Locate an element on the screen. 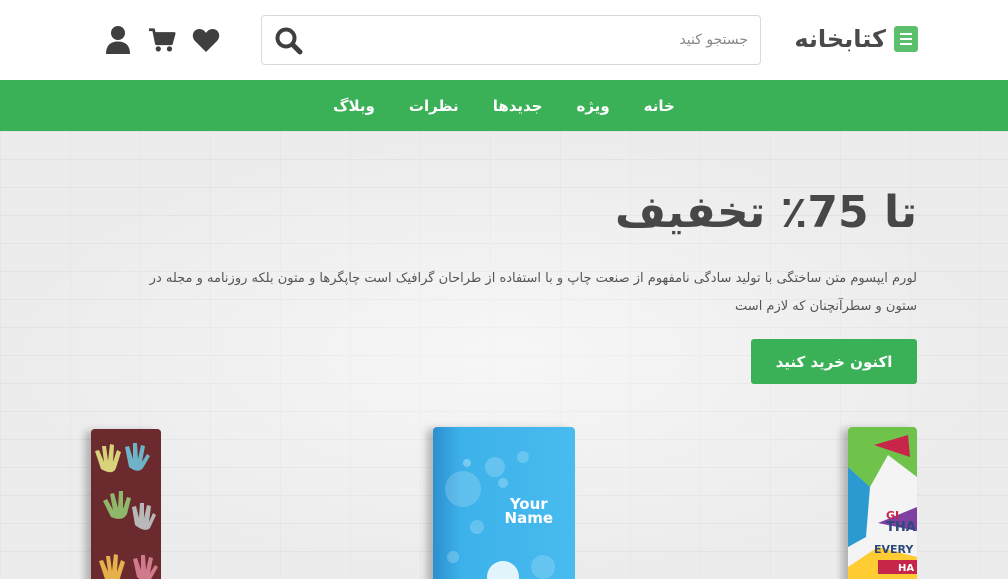 The image size is (1008, 579). cart-icon is located at coordinates (162, 40).